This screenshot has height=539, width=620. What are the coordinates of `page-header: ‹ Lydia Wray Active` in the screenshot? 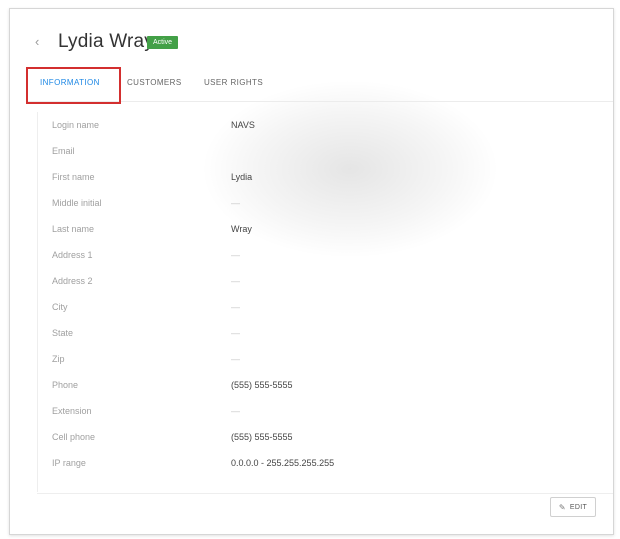 It's located at (311, 36).